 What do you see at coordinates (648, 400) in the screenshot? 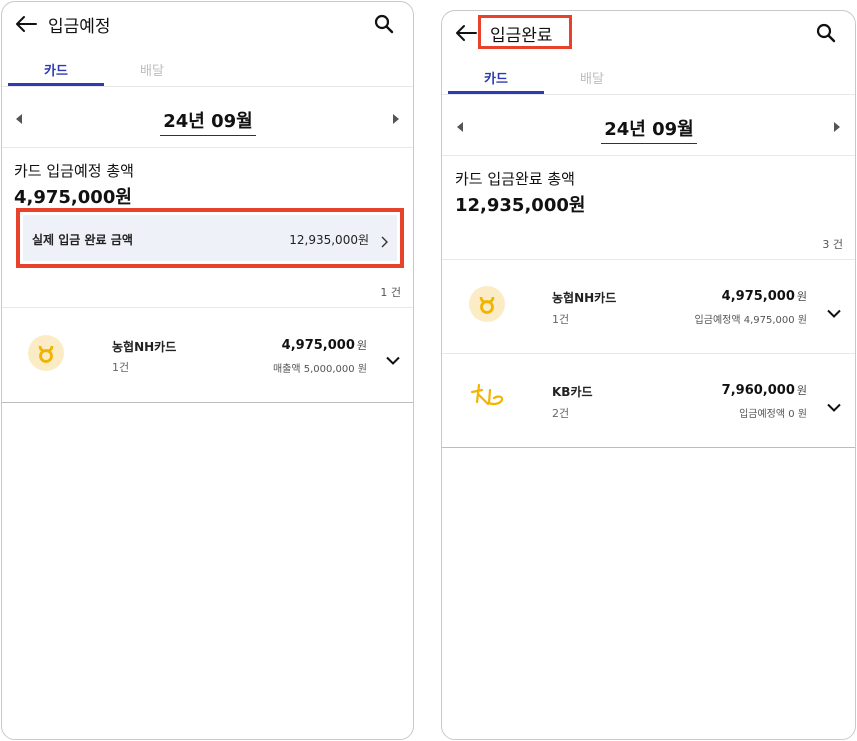
I see `list-item-kb: KB카드 2건 7,960,000 원 입금예정액 0 원` at bounding box center [648, 400].